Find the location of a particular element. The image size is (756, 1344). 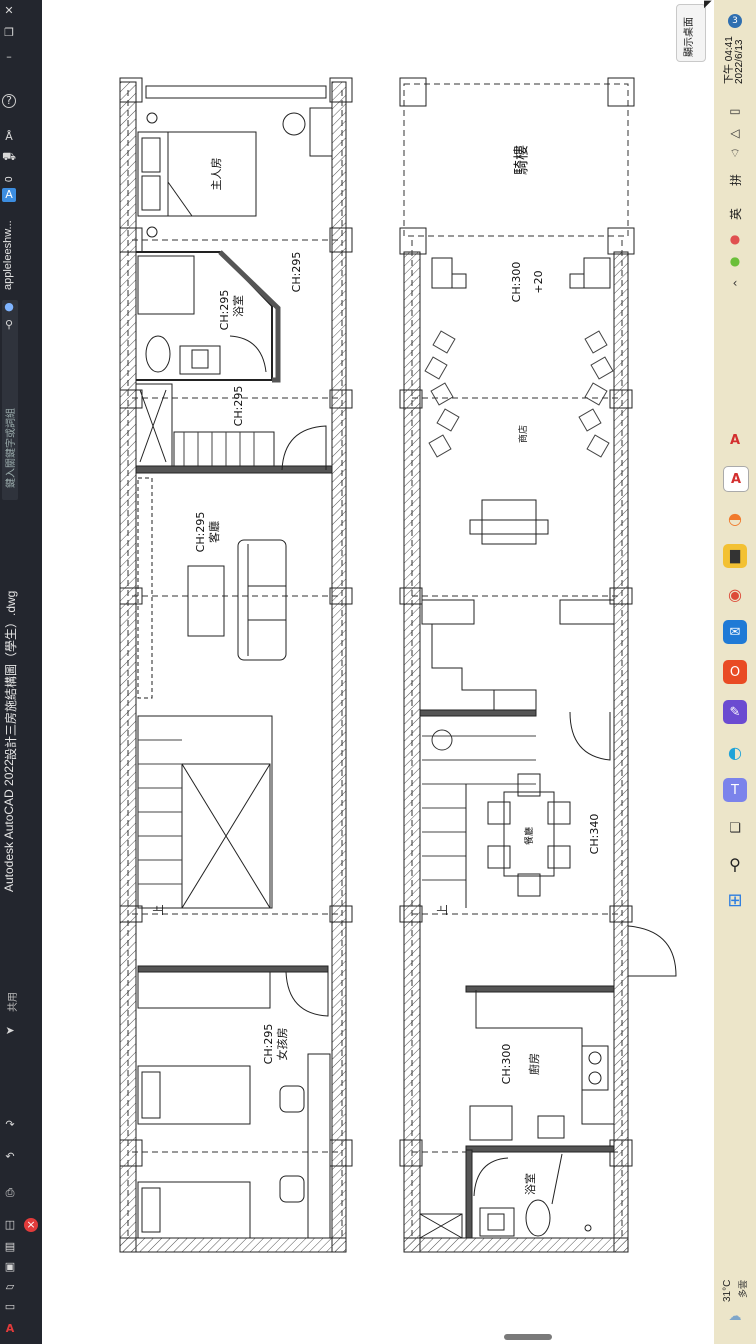

label-bath-lower: 浴室 is located at coordinates (530, 1184).